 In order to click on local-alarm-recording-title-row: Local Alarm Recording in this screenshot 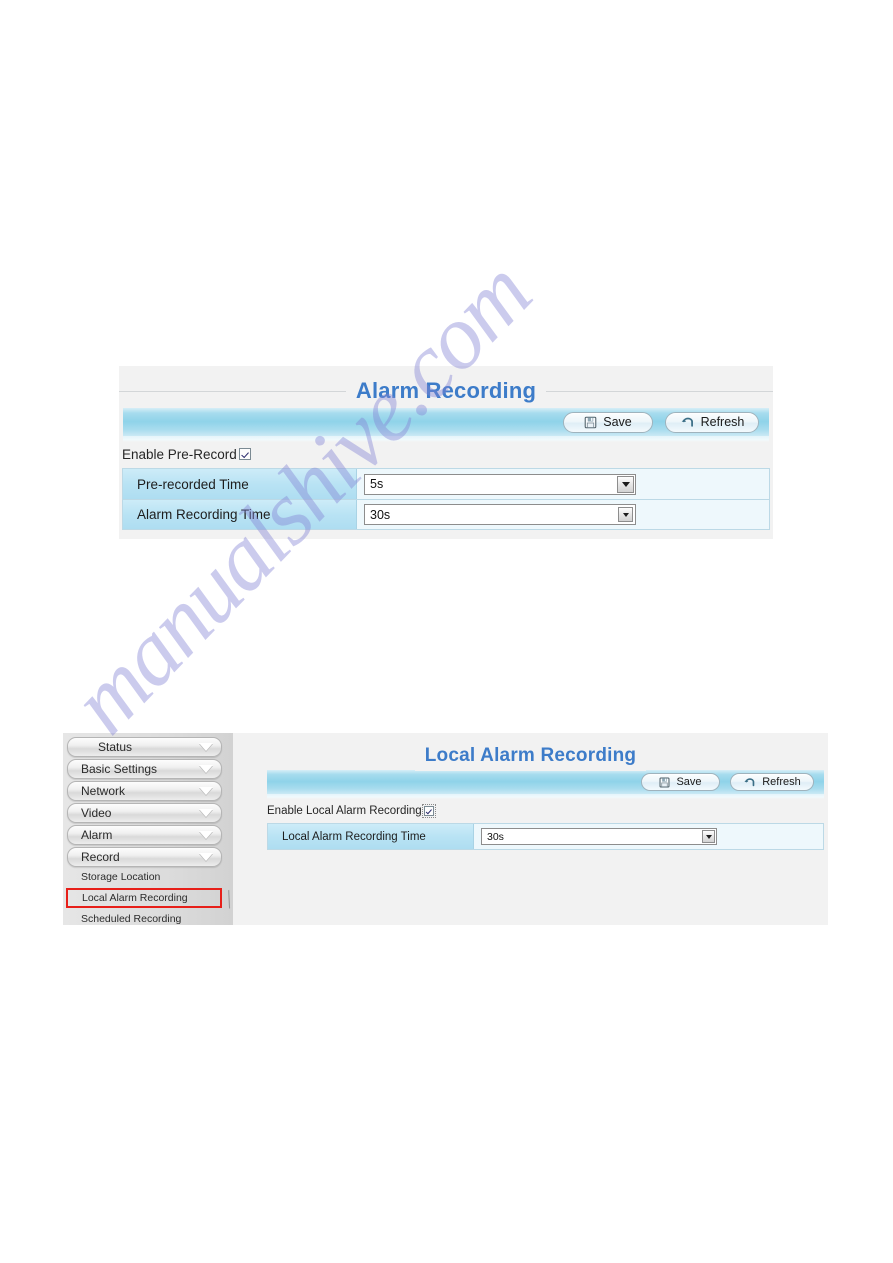, I will do `click(530, 756)`.